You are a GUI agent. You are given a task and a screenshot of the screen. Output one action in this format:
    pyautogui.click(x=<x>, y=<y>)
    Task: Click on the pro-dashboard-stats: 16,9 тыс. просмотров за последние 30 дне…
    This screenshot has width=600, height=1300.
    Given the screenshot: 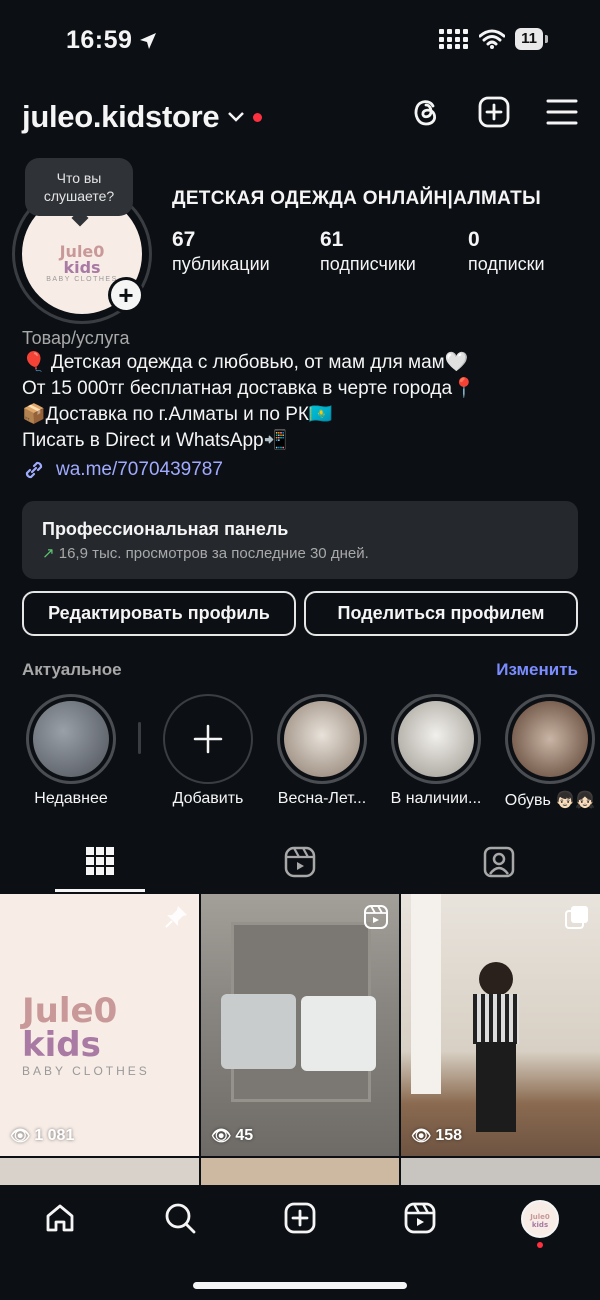 What is the action you would take?
    pyautogui.click(x=213, y=553)
    